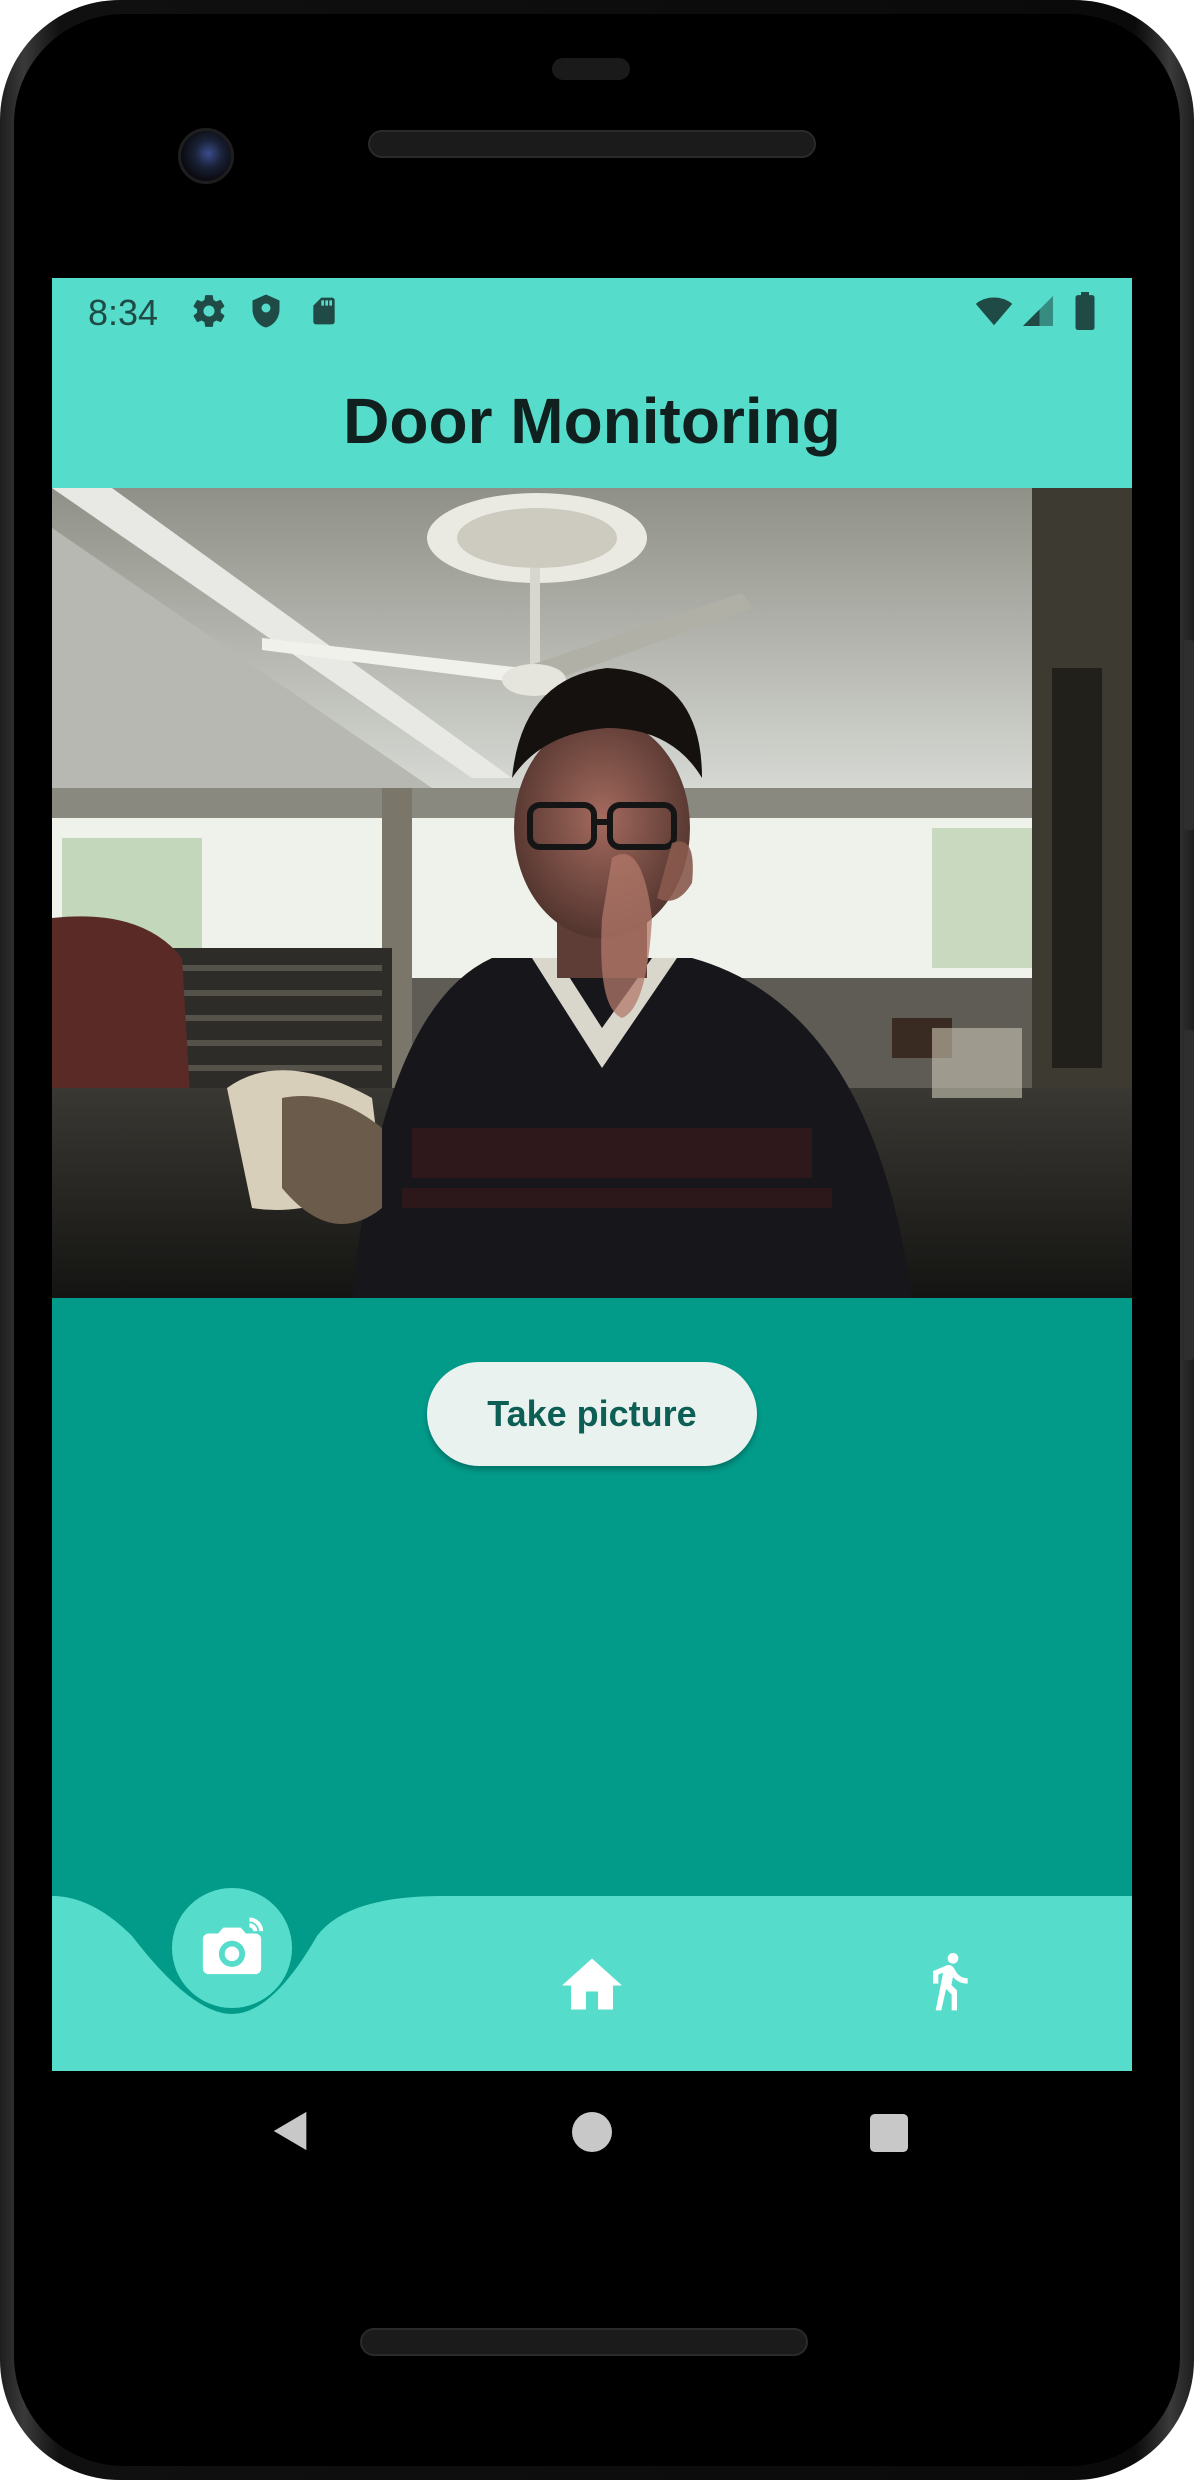 The width and height of the screenshot is (1194, 2480). I want to click on wifi-icon, so click(994, 313).